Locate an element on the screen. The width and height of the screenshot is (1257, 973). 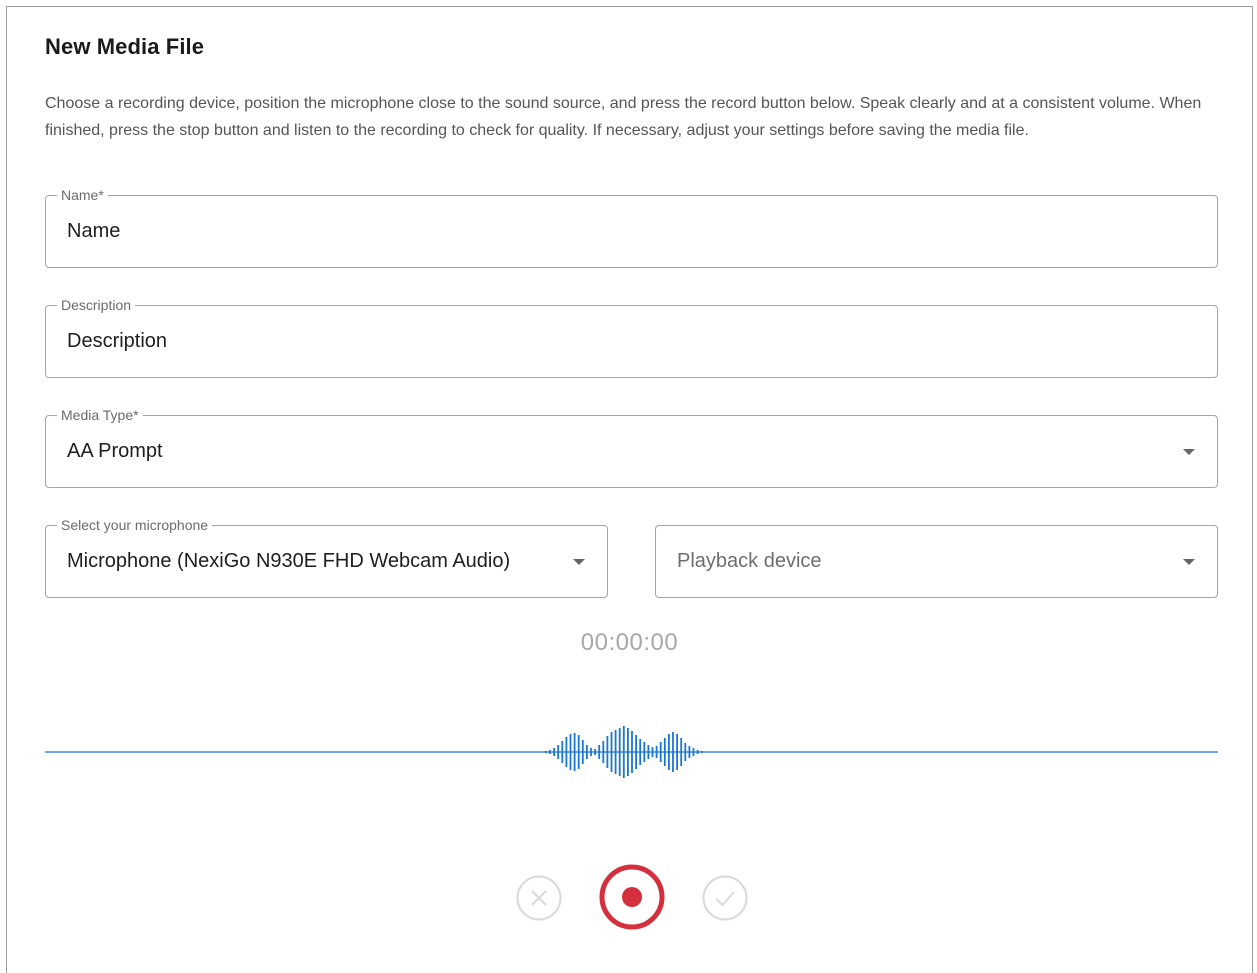
name-field: Name* Name is located at coordinates (631, 227).